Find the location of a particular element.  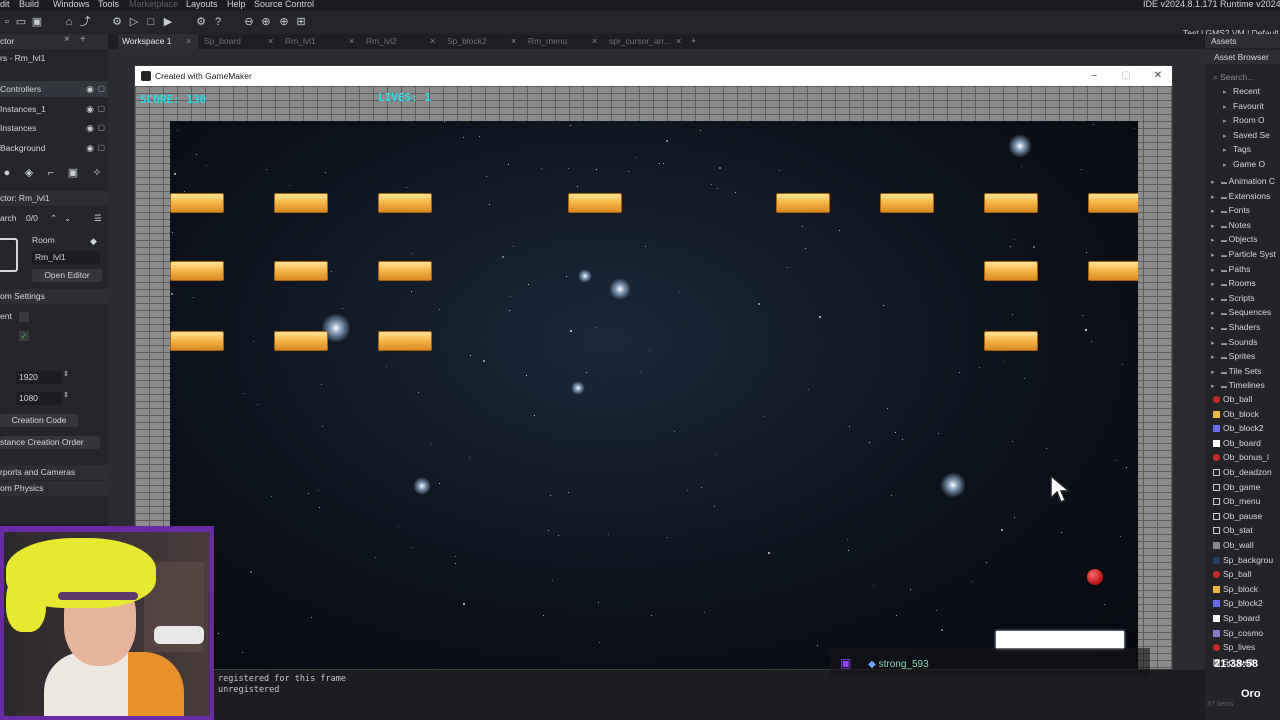

favorite-item: ▸ Tags is located at coordinates (1242, 149).